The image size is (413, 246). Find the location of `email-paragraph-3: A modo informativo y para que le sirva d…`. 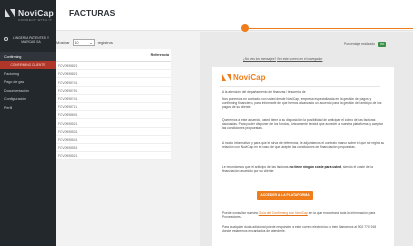

email-paragraph-3: A modo informativo y para que le sirva d… is located at coordinates (303, 145).